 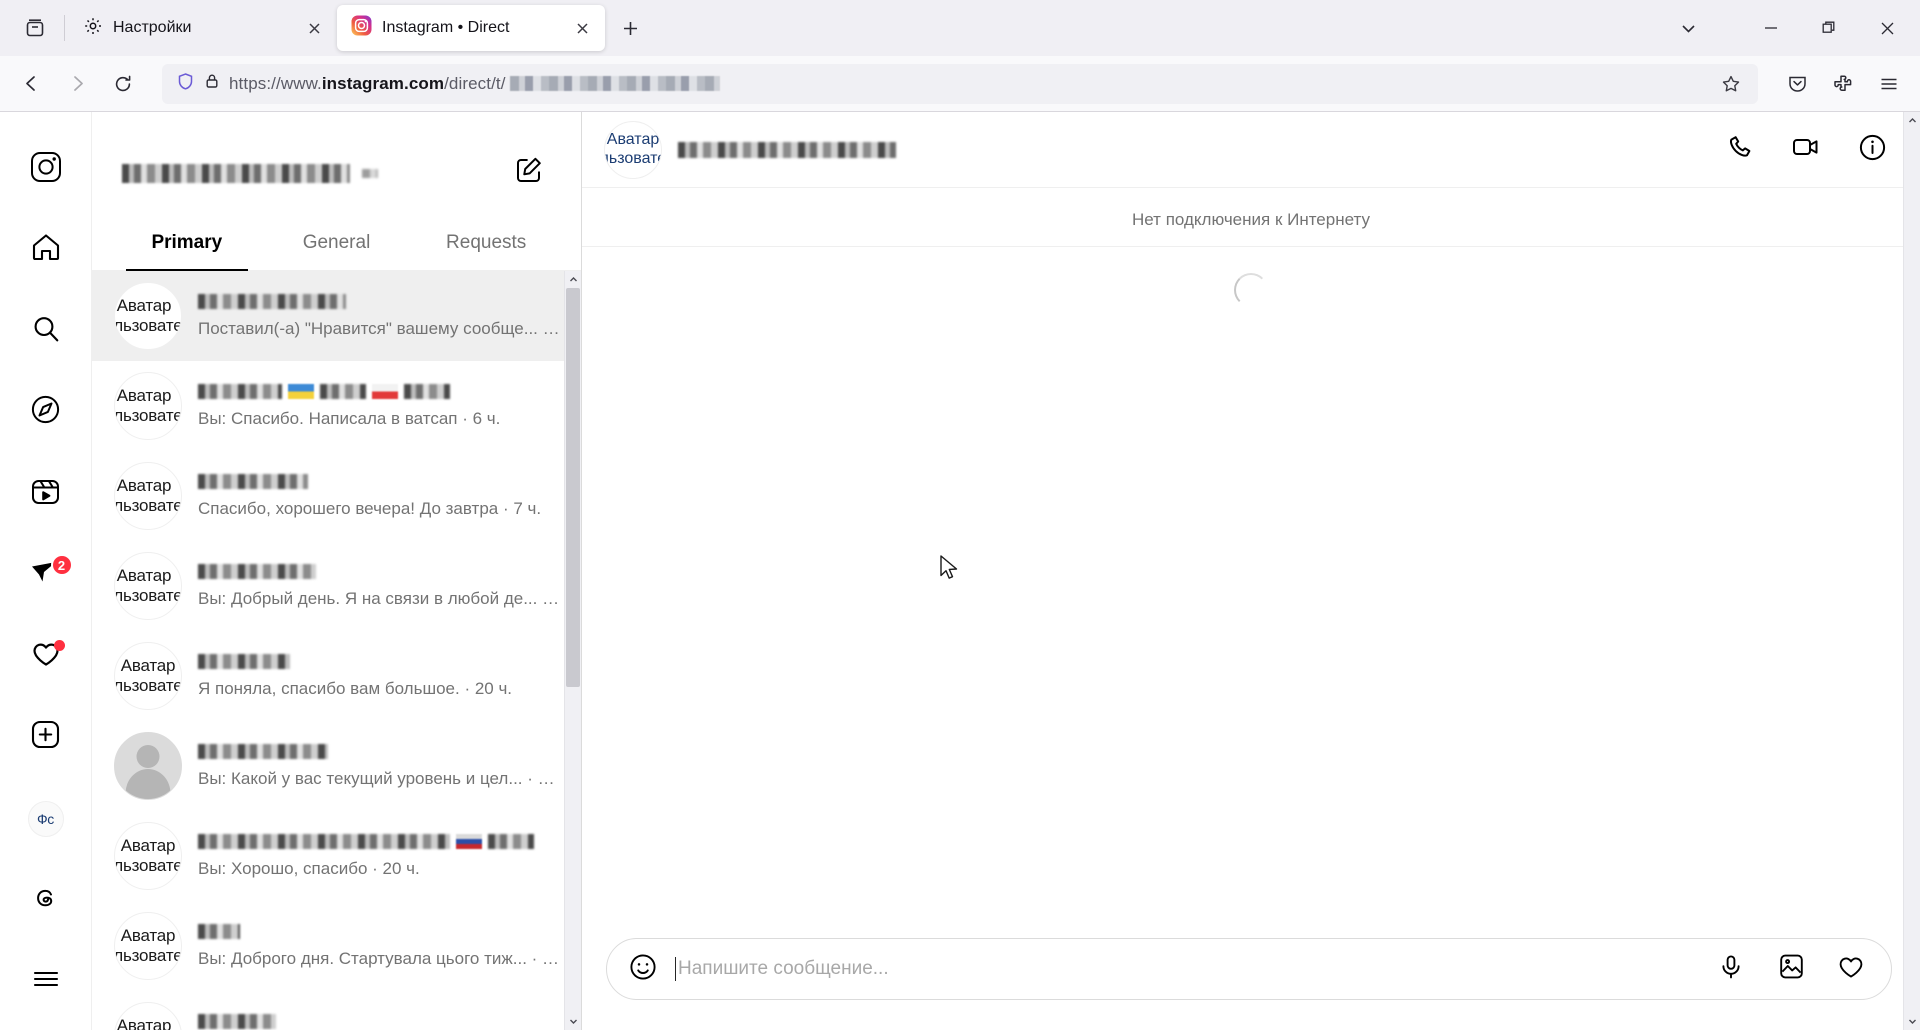 I want to click on flag-emoji-ua, so click(x=301, y=391).